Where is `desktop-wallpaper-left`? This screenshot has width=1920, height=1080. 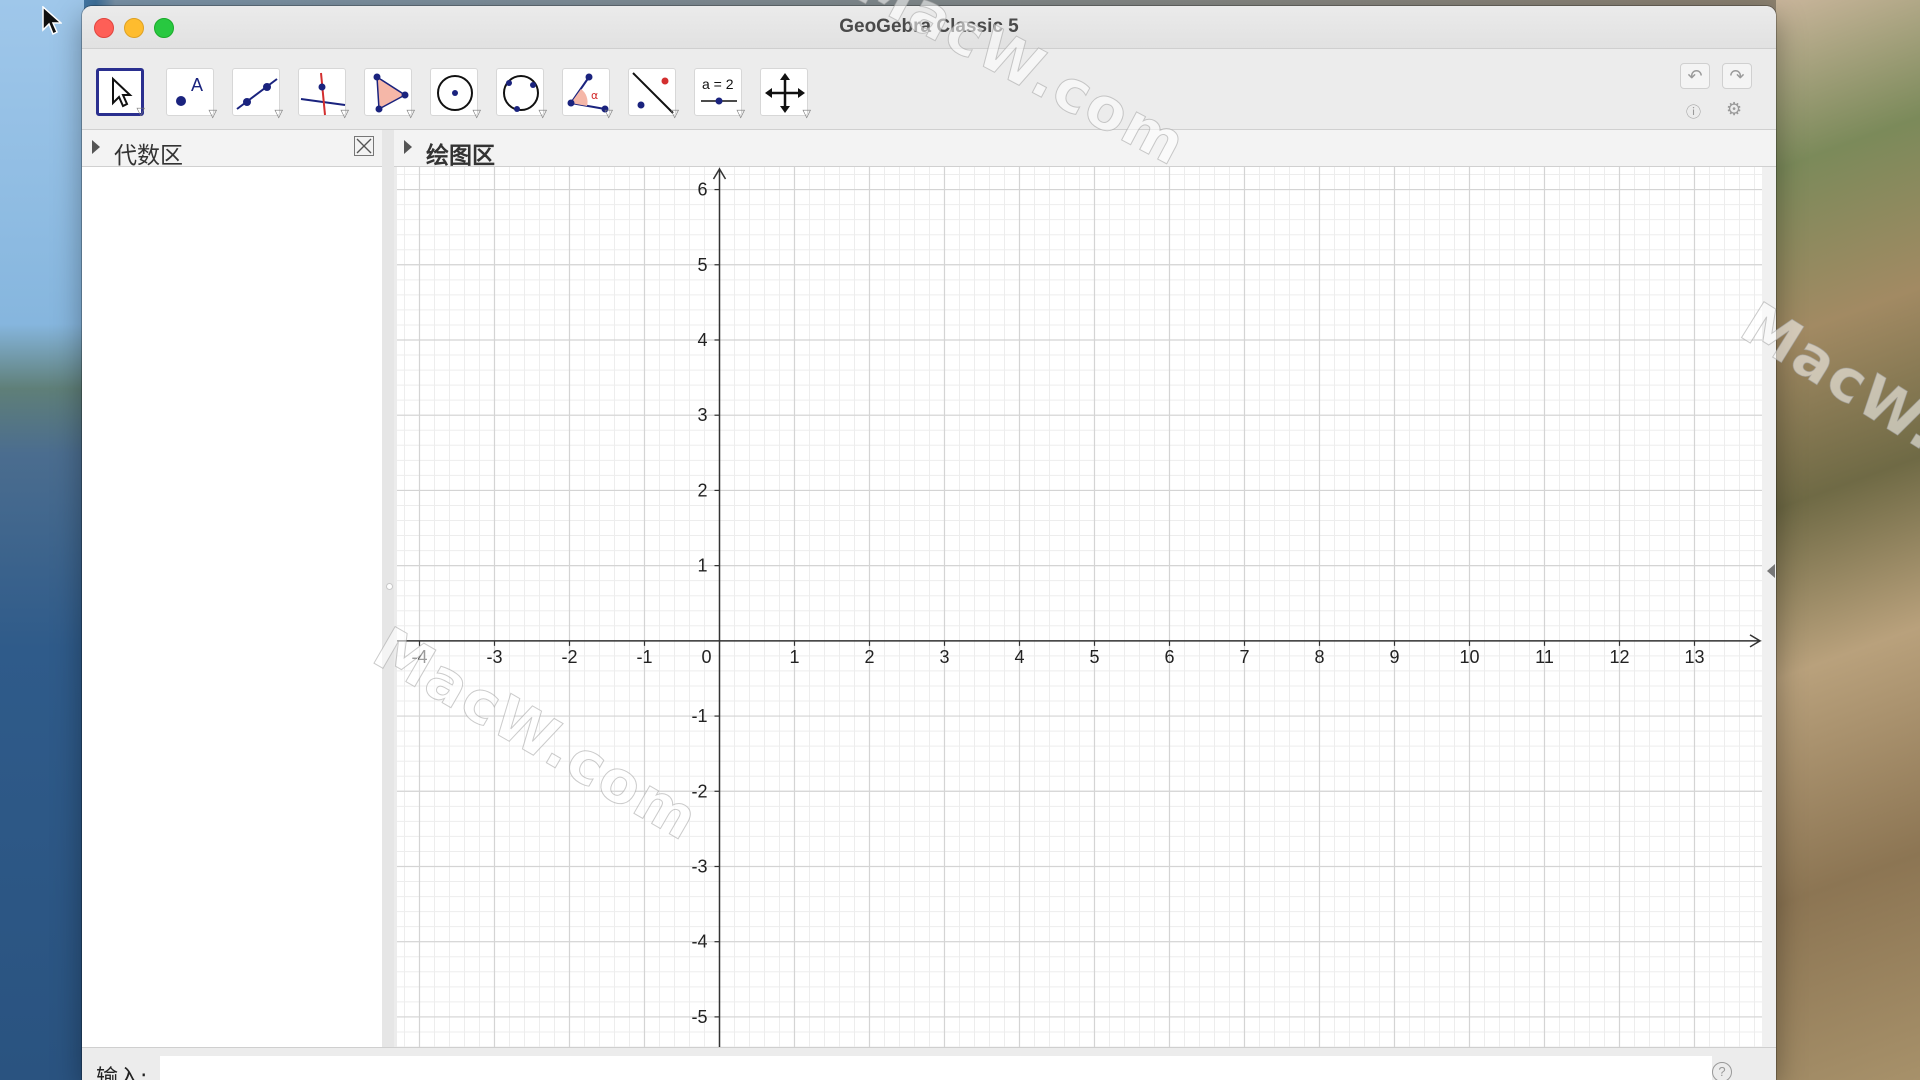
desktop-wallpaper-left is located at coordinates (42, 540).